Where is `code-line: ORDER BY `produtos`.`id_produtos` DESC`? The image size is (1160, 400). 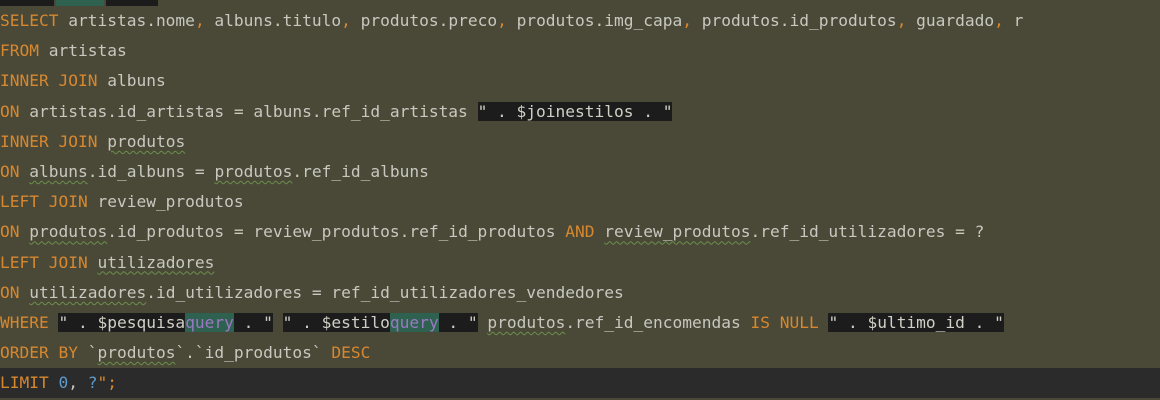
code-line: ORDER BY `produtos`.`id_produtos` DESC is located at coordinates (580, 353).